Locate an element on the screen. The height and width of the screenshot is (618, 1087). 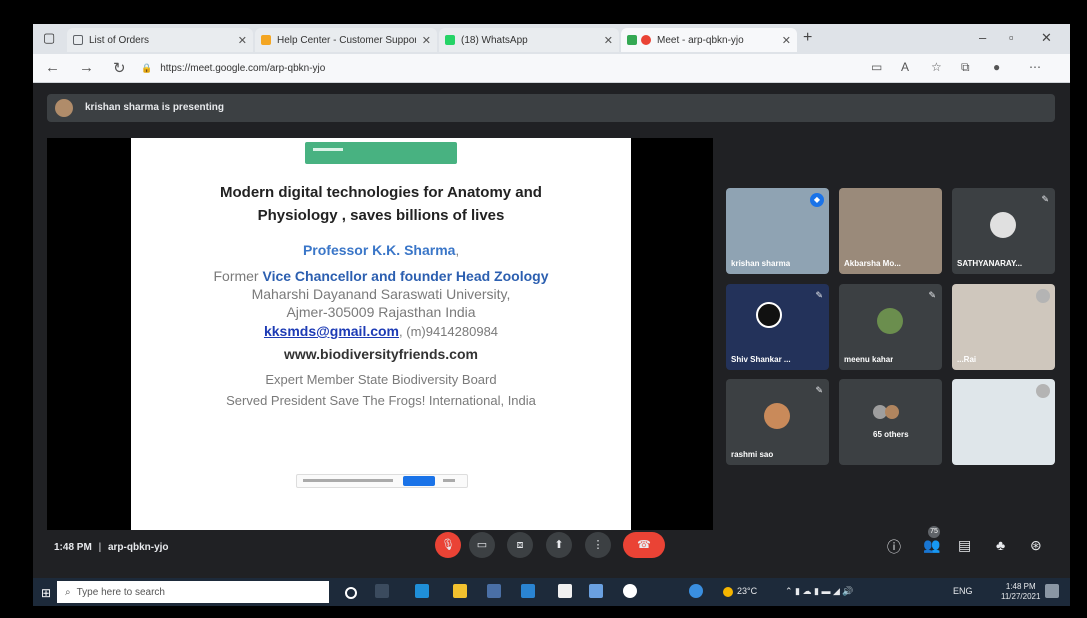
stop-sharing-button is located at coordinates (419, 481).